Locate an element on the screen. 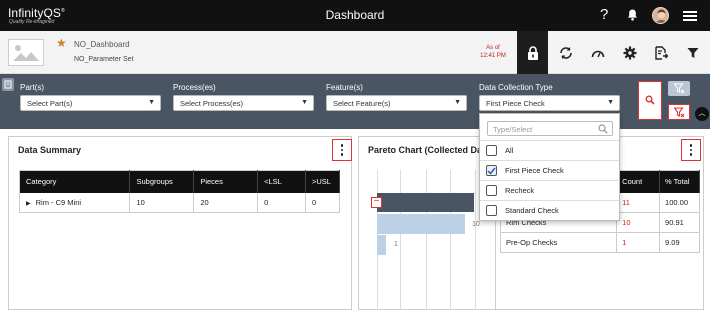  dropdown-option-label: All is located at coordinates (509, 150).